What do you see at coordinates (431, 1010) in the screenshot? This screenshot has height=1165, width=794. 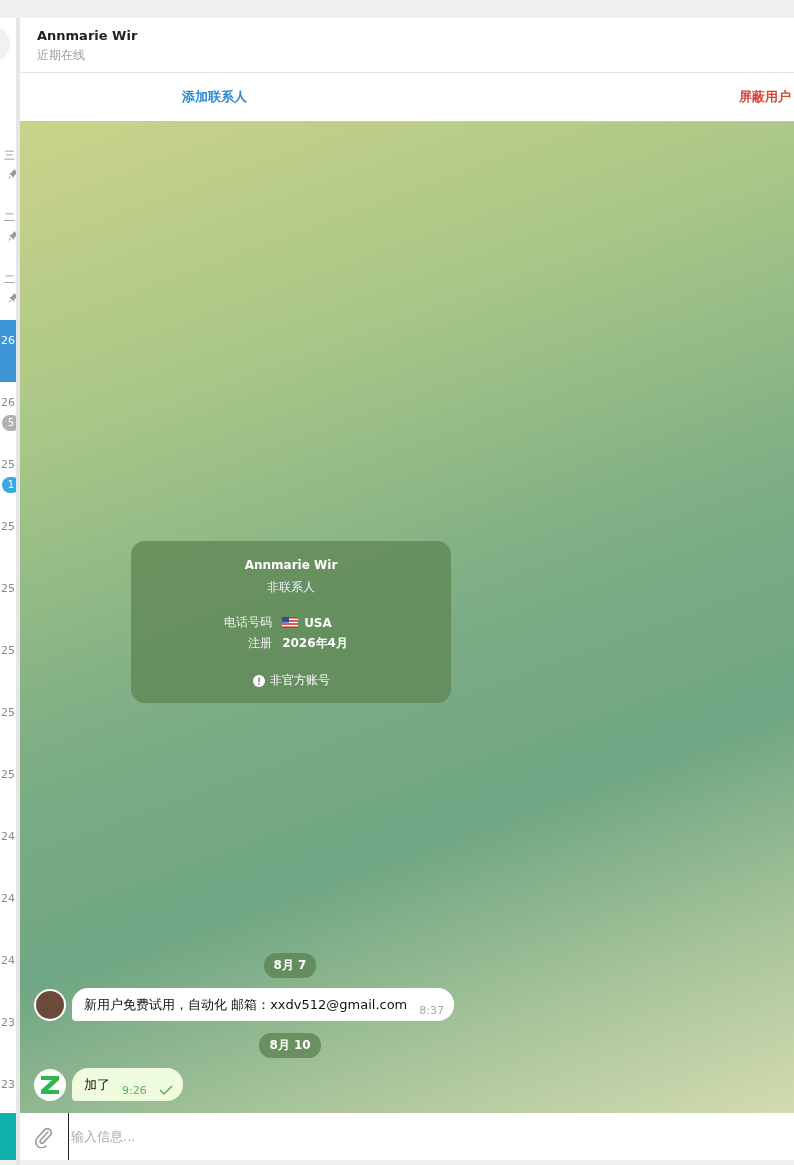 I see `message-time: 8:37` at bounding box center [431, 1010].